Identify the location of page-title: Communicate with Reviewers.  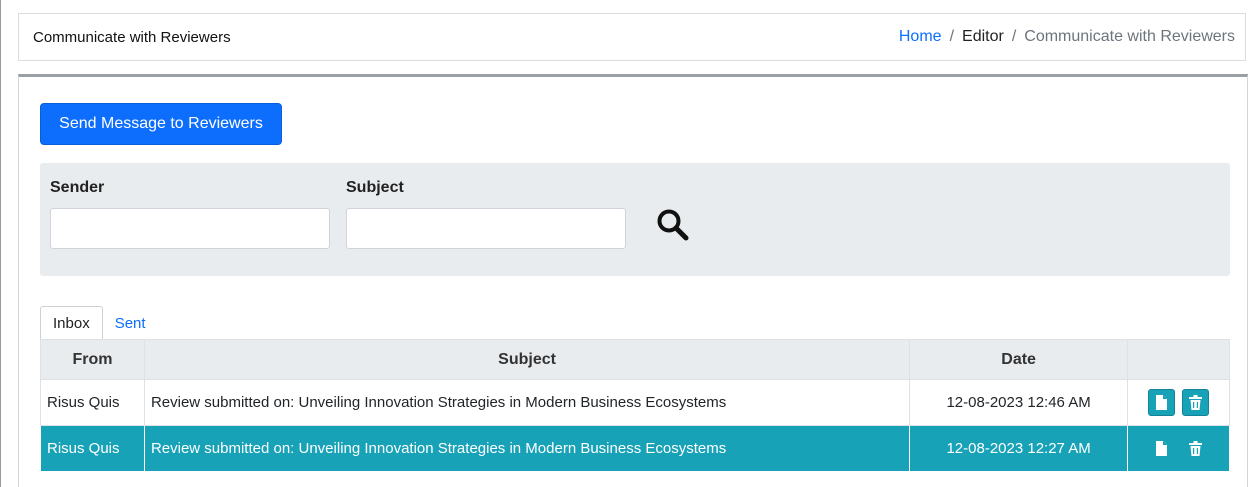
(132, 37).